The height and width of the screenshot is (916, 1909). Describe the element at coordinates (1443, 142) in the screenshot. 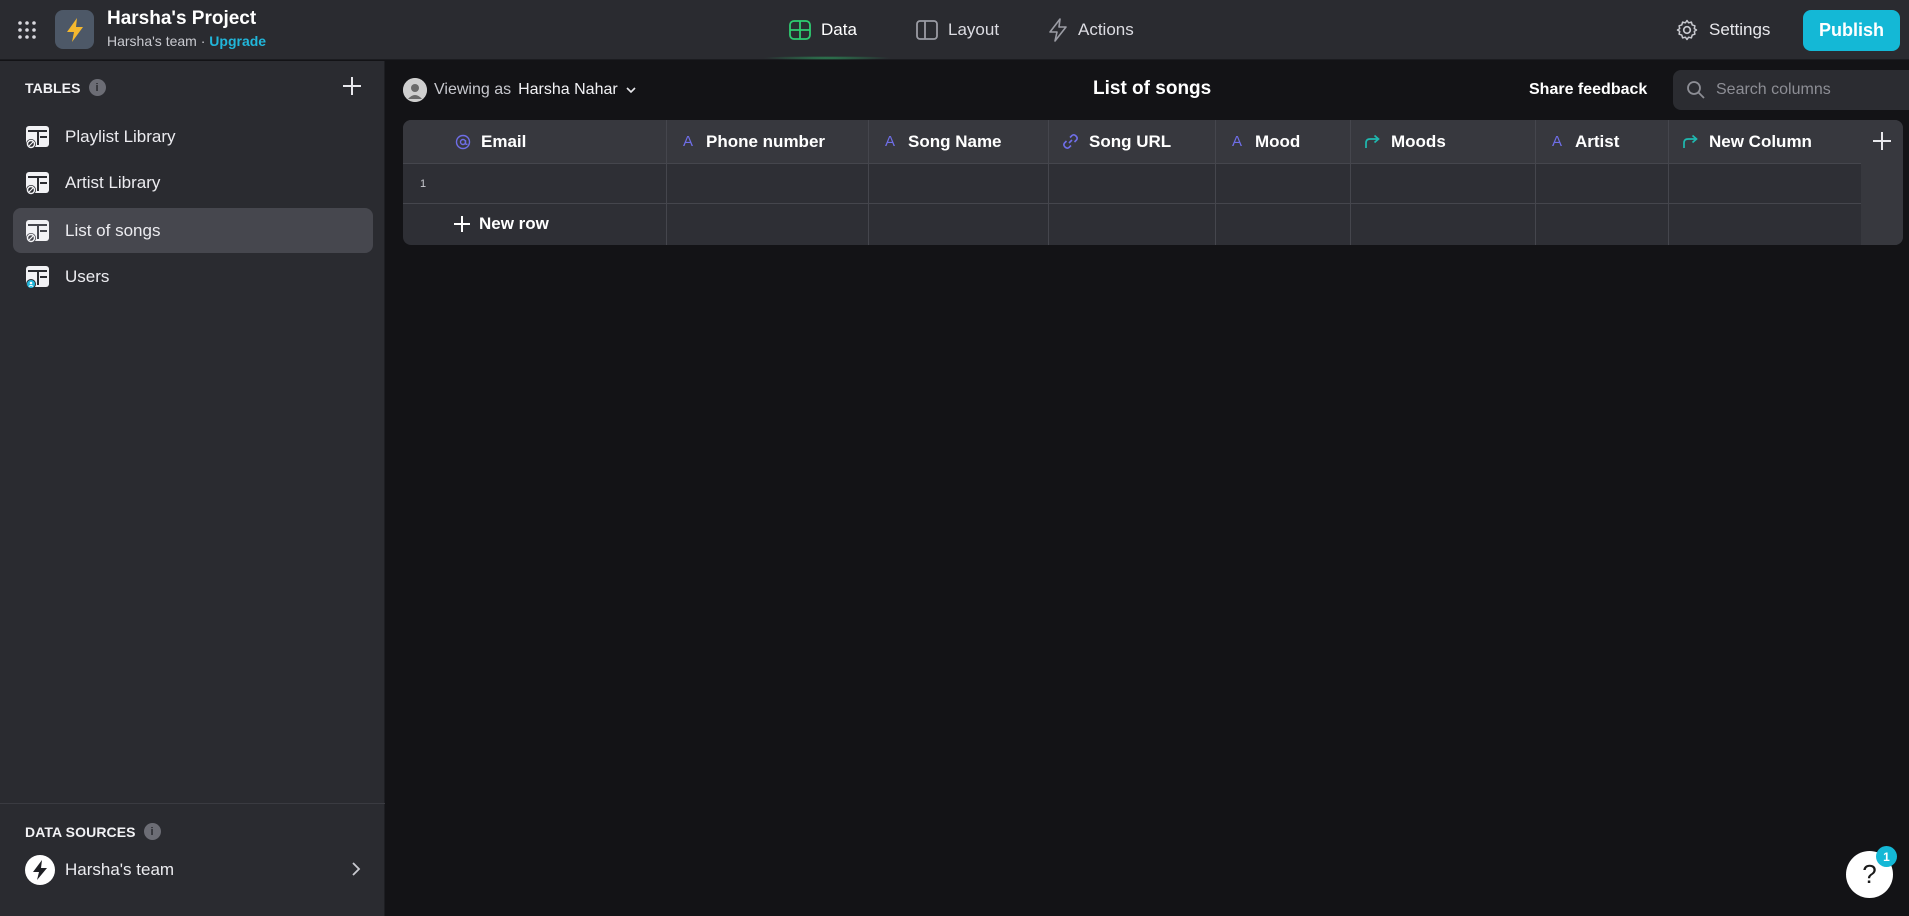

I see `column-header-moods: Moods` at that location.